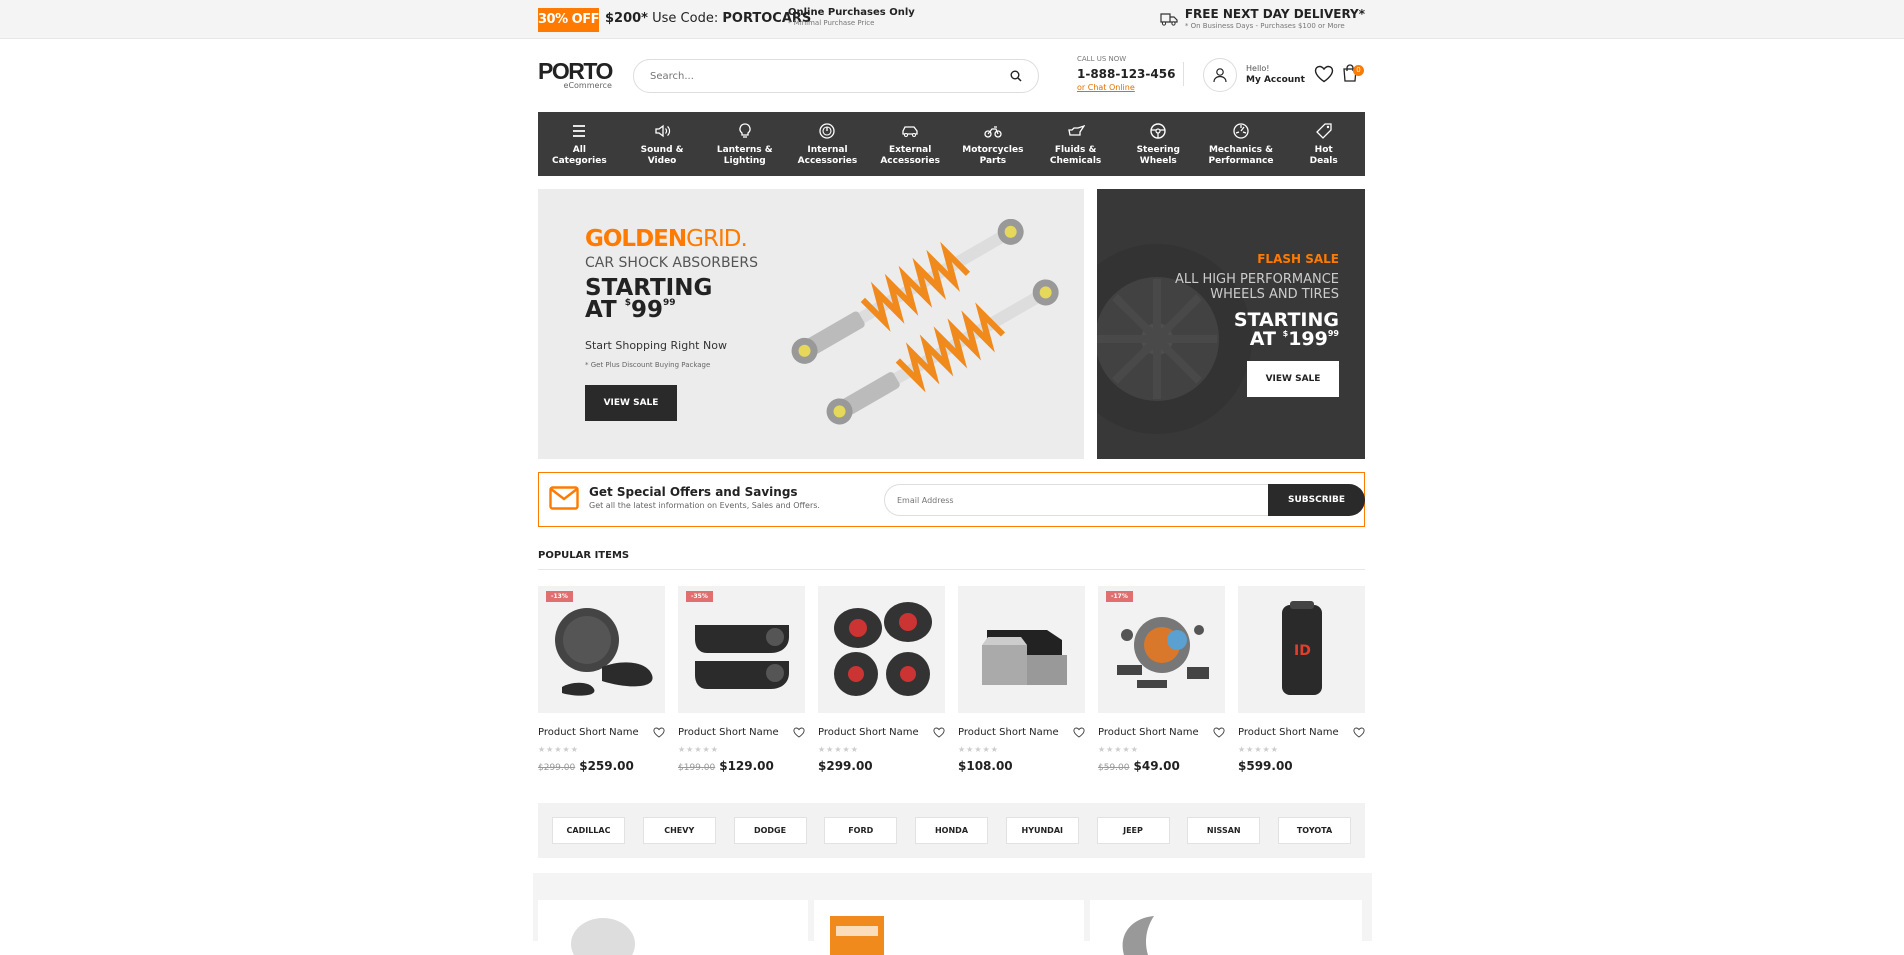 The width and height of the screenshot is (1904, 955). I want to click on promo-label: Use Code:, so click(685, 18).